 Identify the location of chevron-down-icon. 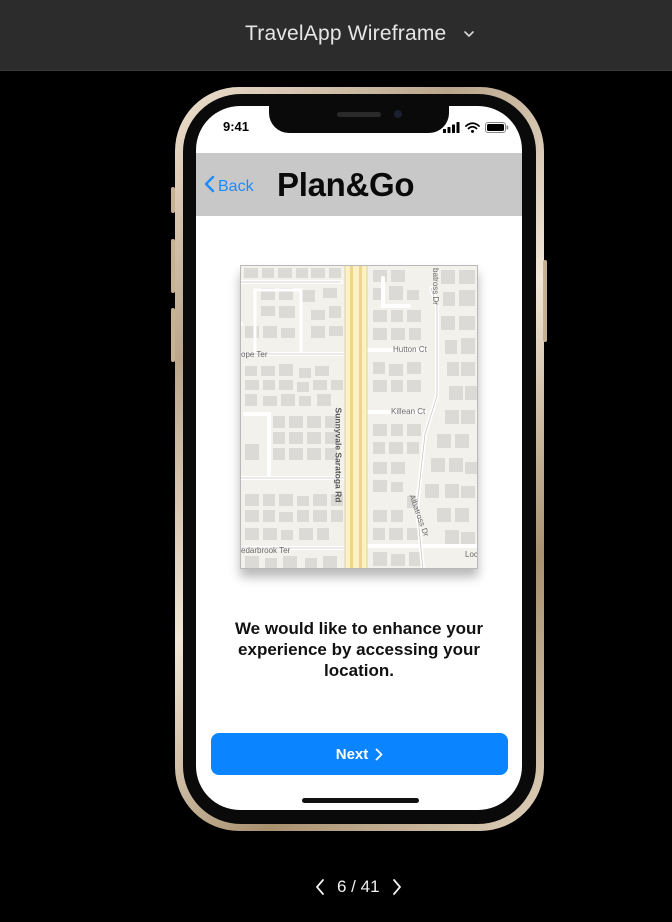
(469, 34).